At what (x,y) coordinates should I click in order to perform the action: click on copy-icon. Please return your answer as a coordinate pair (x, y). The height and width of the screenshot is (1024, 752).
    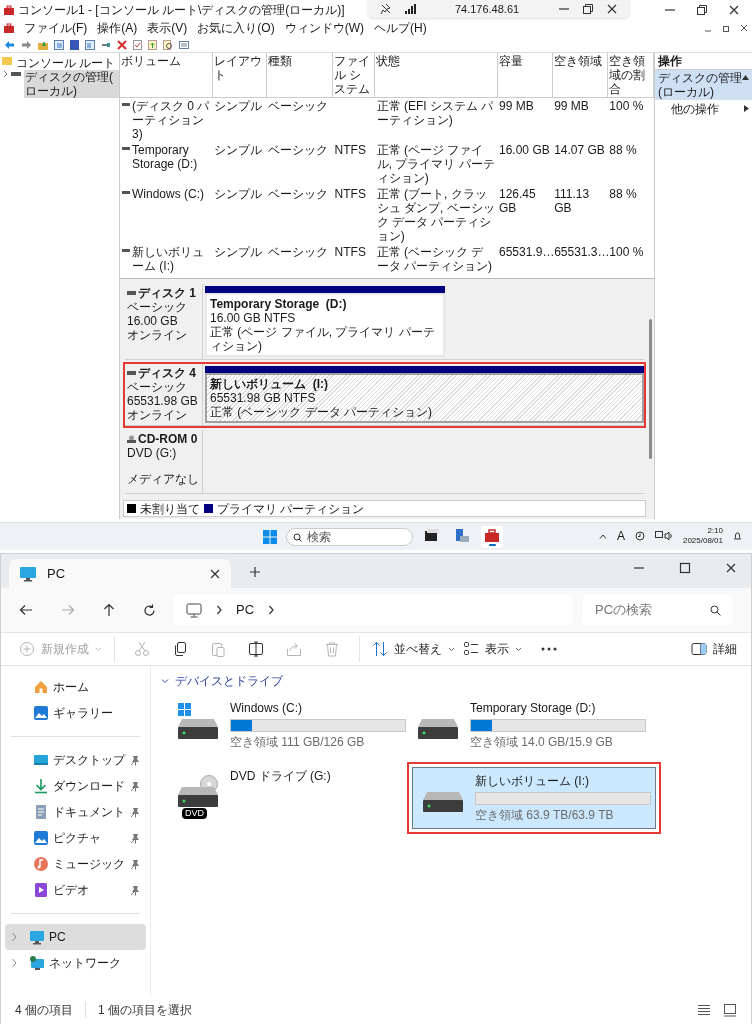
    Looking at the image, I should click on (180, 649).